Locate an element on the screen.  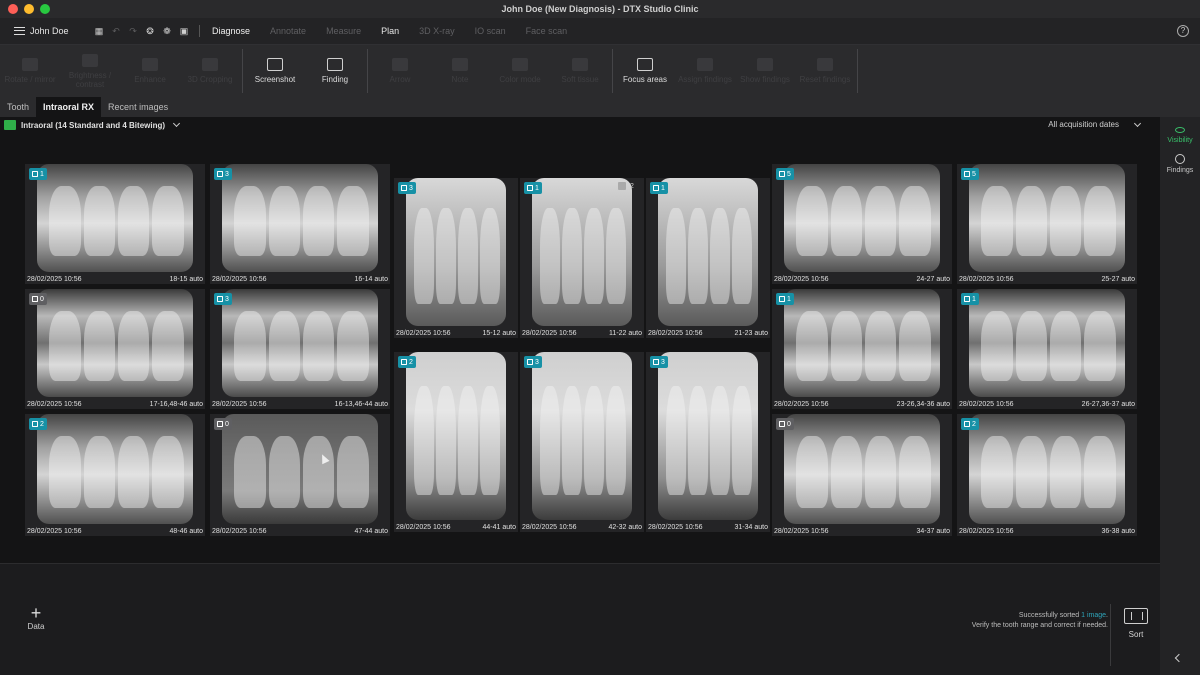
xray-image-tile: 3 28/02/2025 10:56 31-34 auto is located at coordinates (708, 442).